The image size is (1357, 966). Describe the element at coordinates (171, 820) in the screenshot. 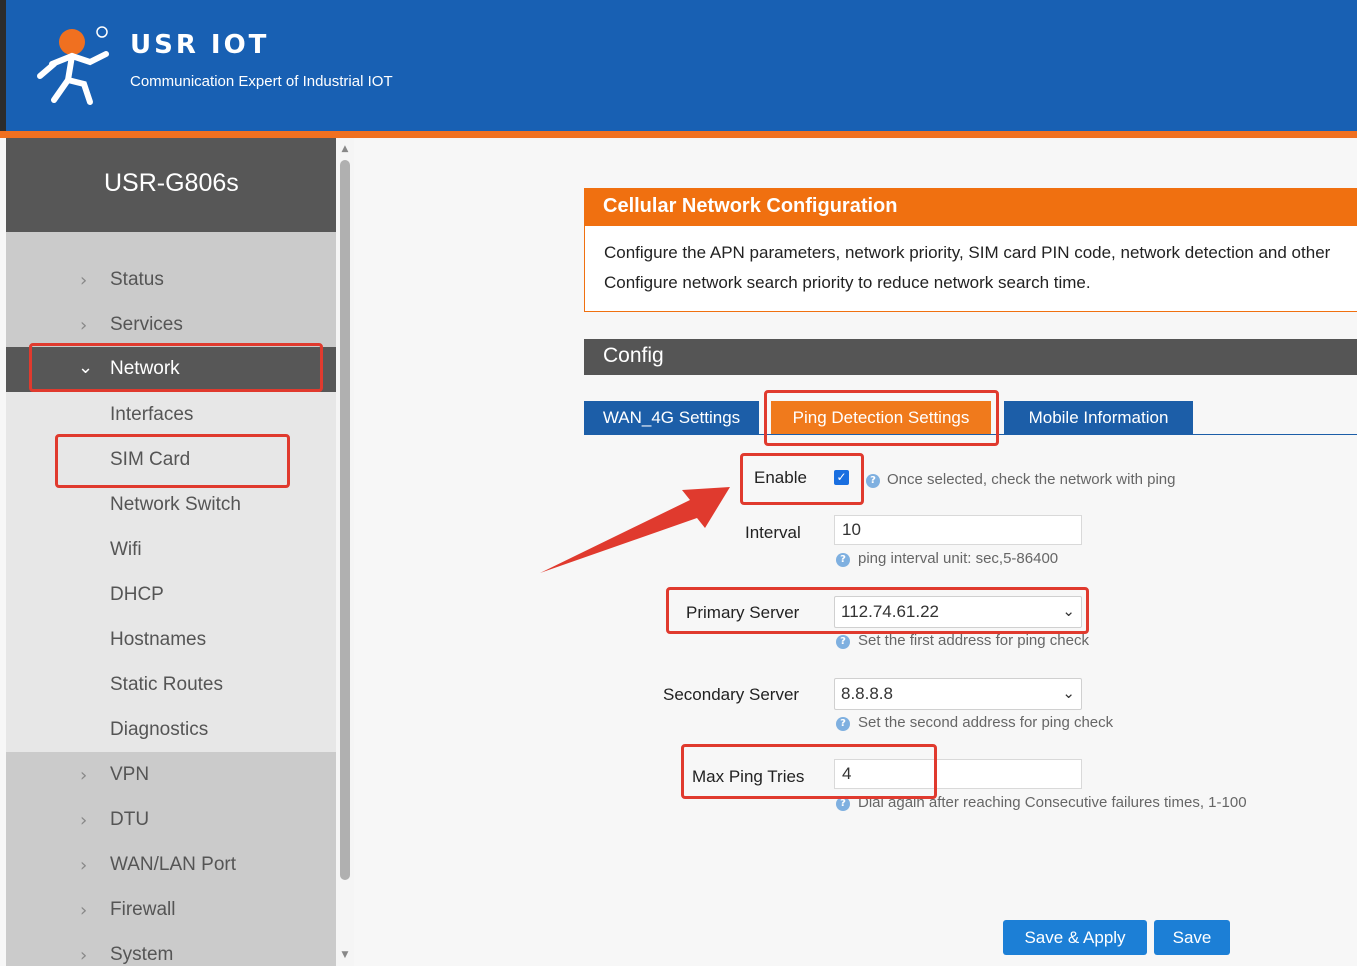

I see `sidebar-item-dtu: › DTU` at that location.